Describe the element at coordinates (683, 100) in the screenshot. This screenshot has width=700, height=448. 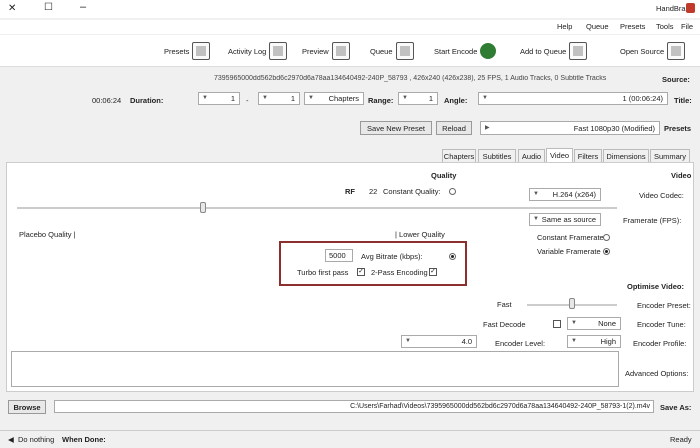
I see `title-label: Title:` at that location.